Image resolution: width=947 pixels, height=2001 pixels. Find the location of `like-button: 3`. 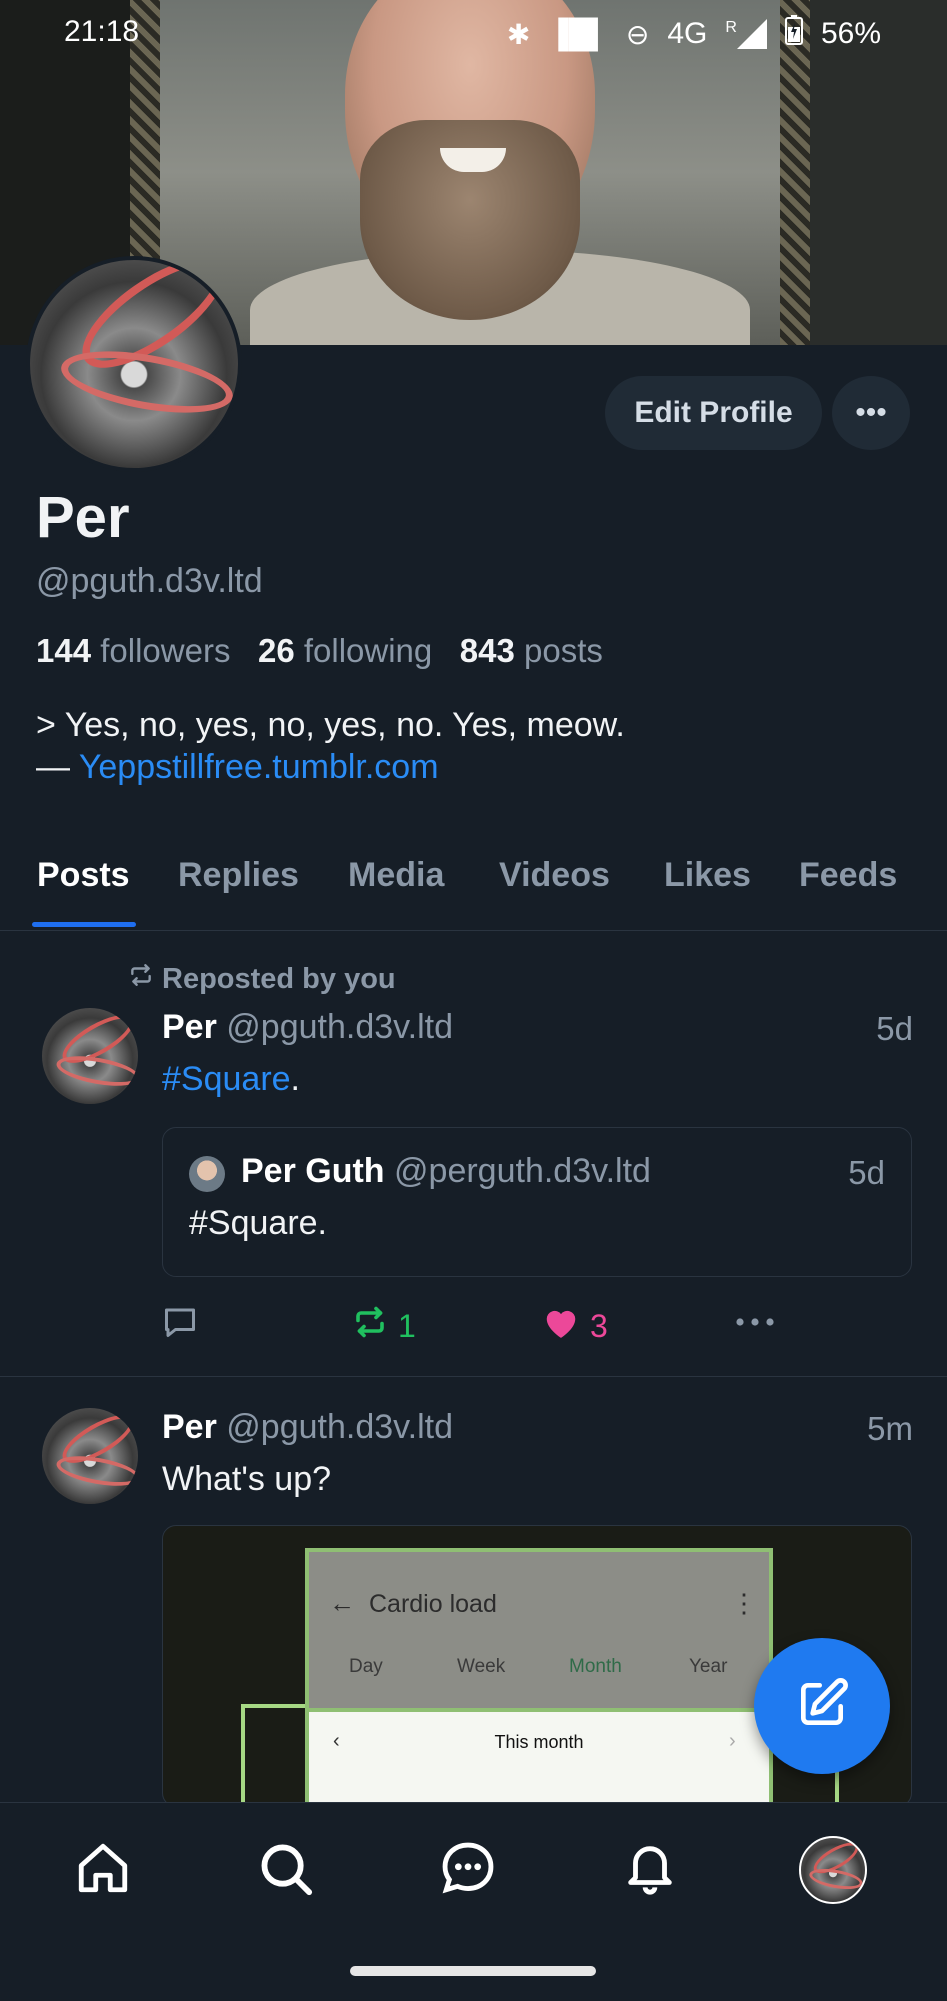

like-button: 3 is located at coordinates (575, 1326).